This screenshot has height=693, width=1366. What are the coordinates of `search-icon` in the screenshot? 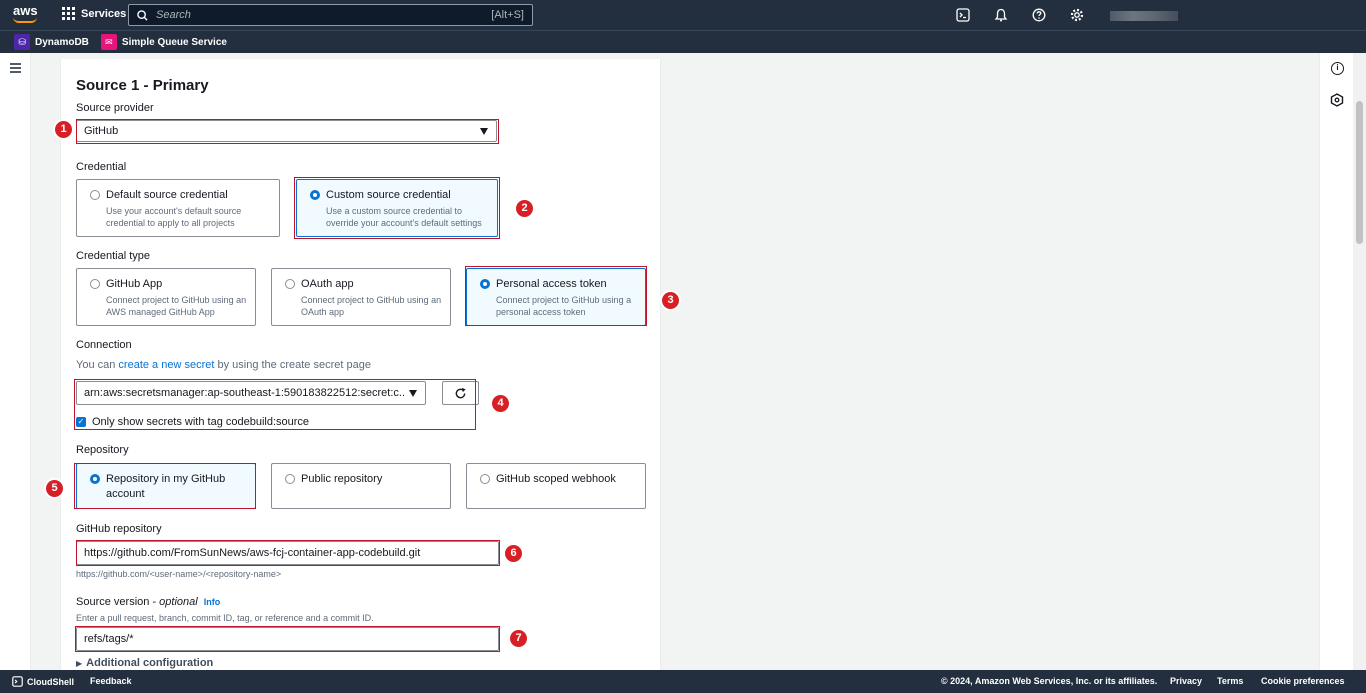 It's located at (142, 15).